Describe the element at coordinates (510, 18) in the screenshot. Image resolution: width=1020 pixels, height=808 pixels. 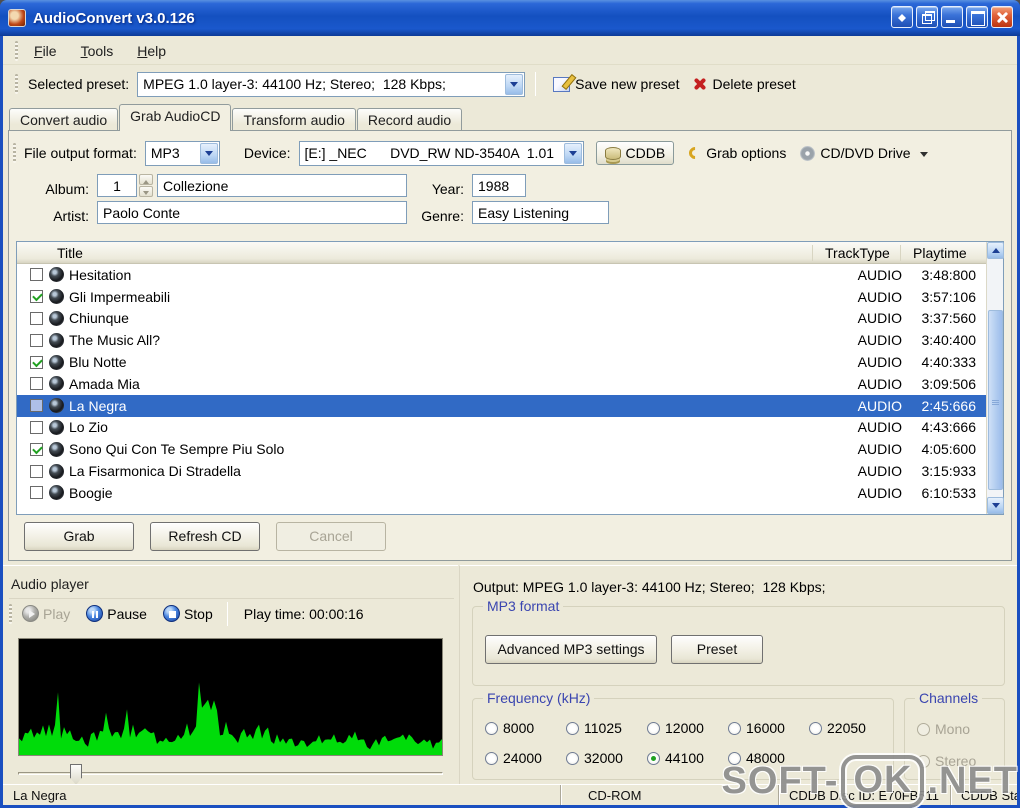
I see `title-bar: AudioConvert v3.0.126` at that location.